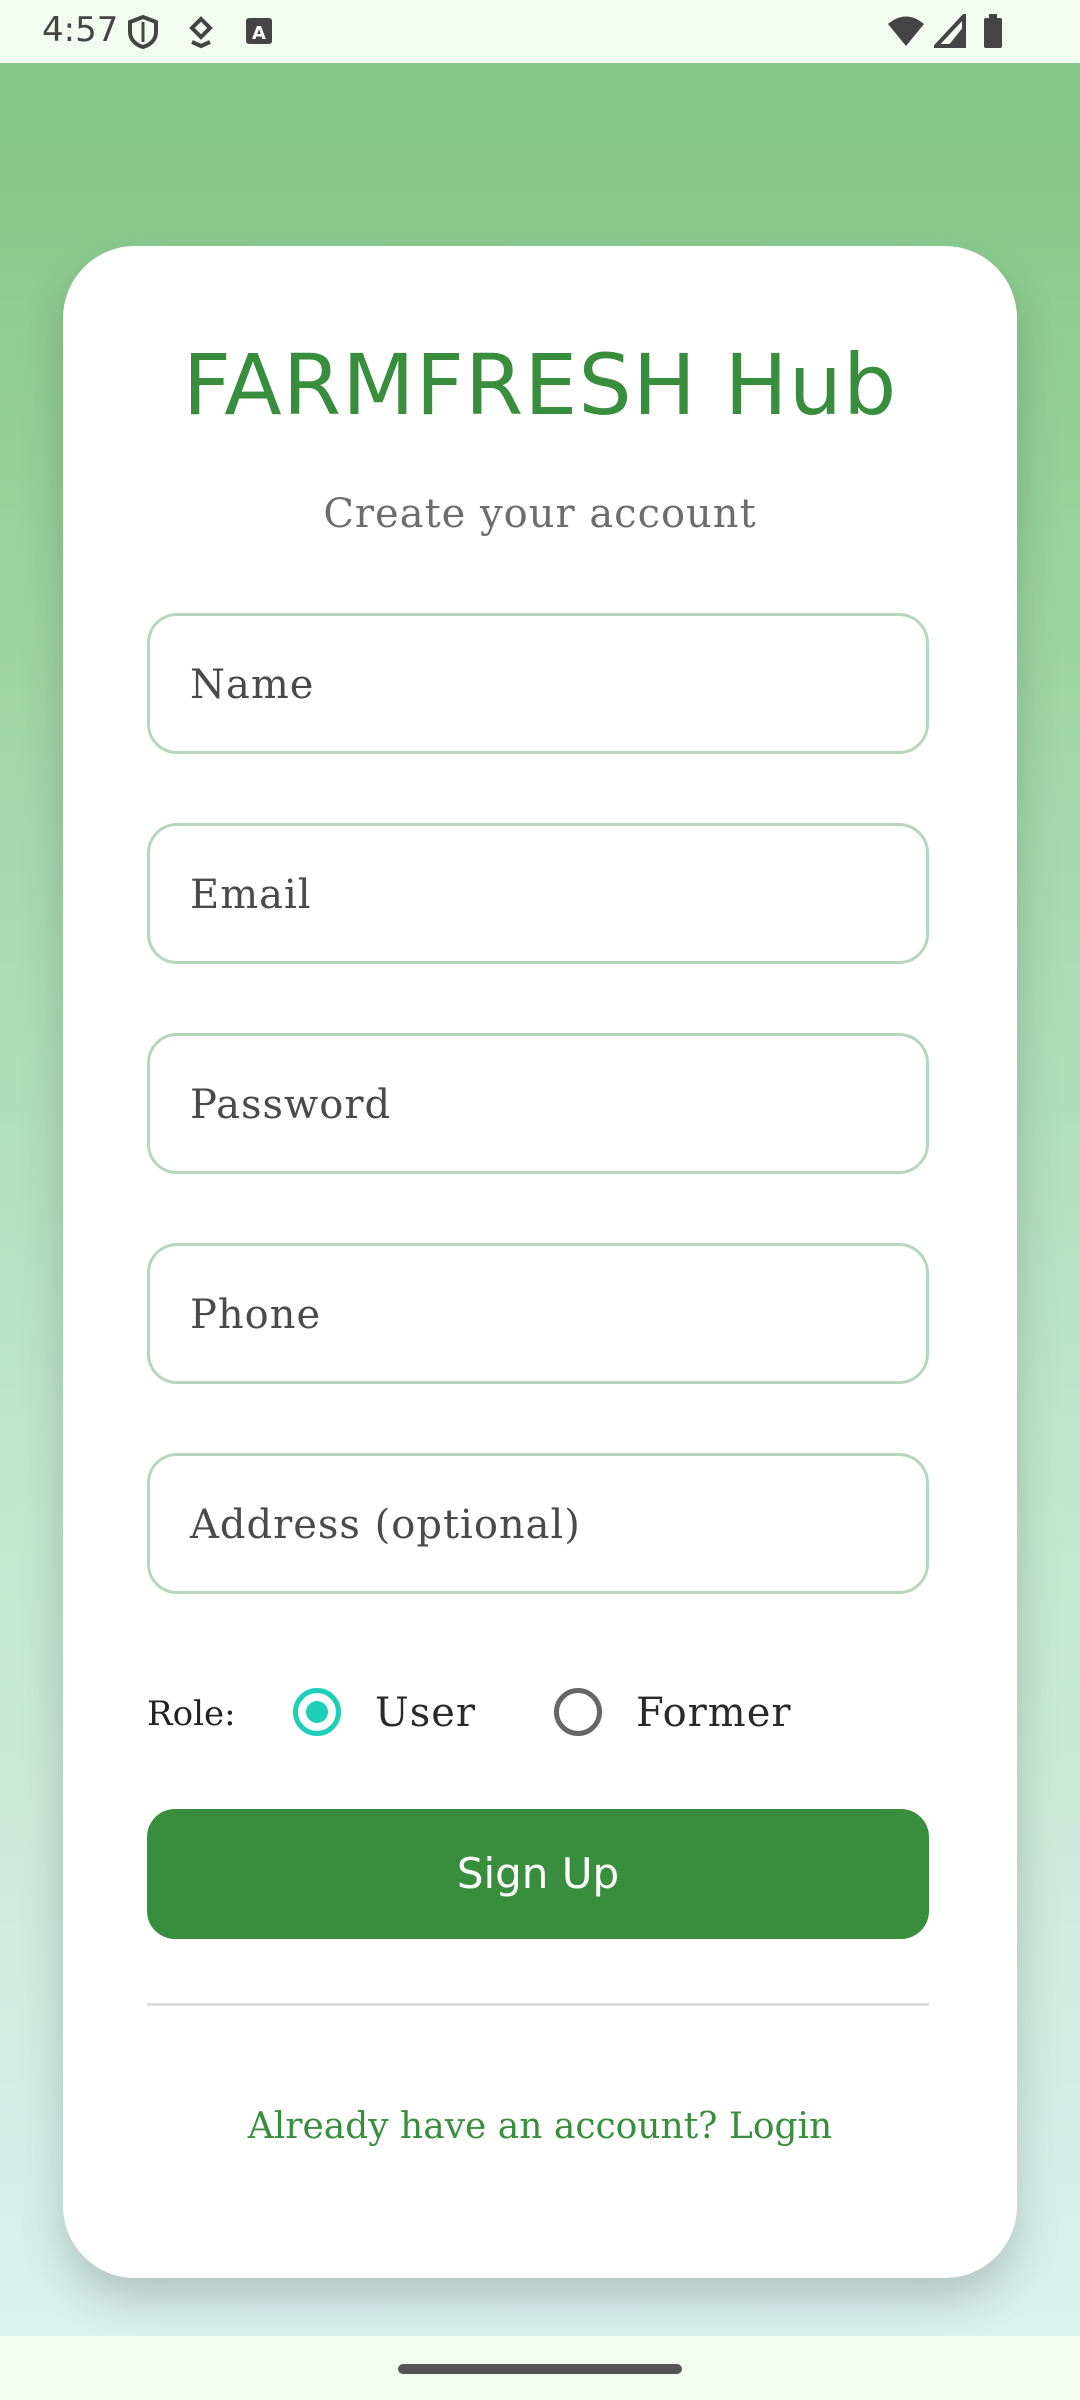  I want to click on keyboard-a-icon: A, so click(259, 33).